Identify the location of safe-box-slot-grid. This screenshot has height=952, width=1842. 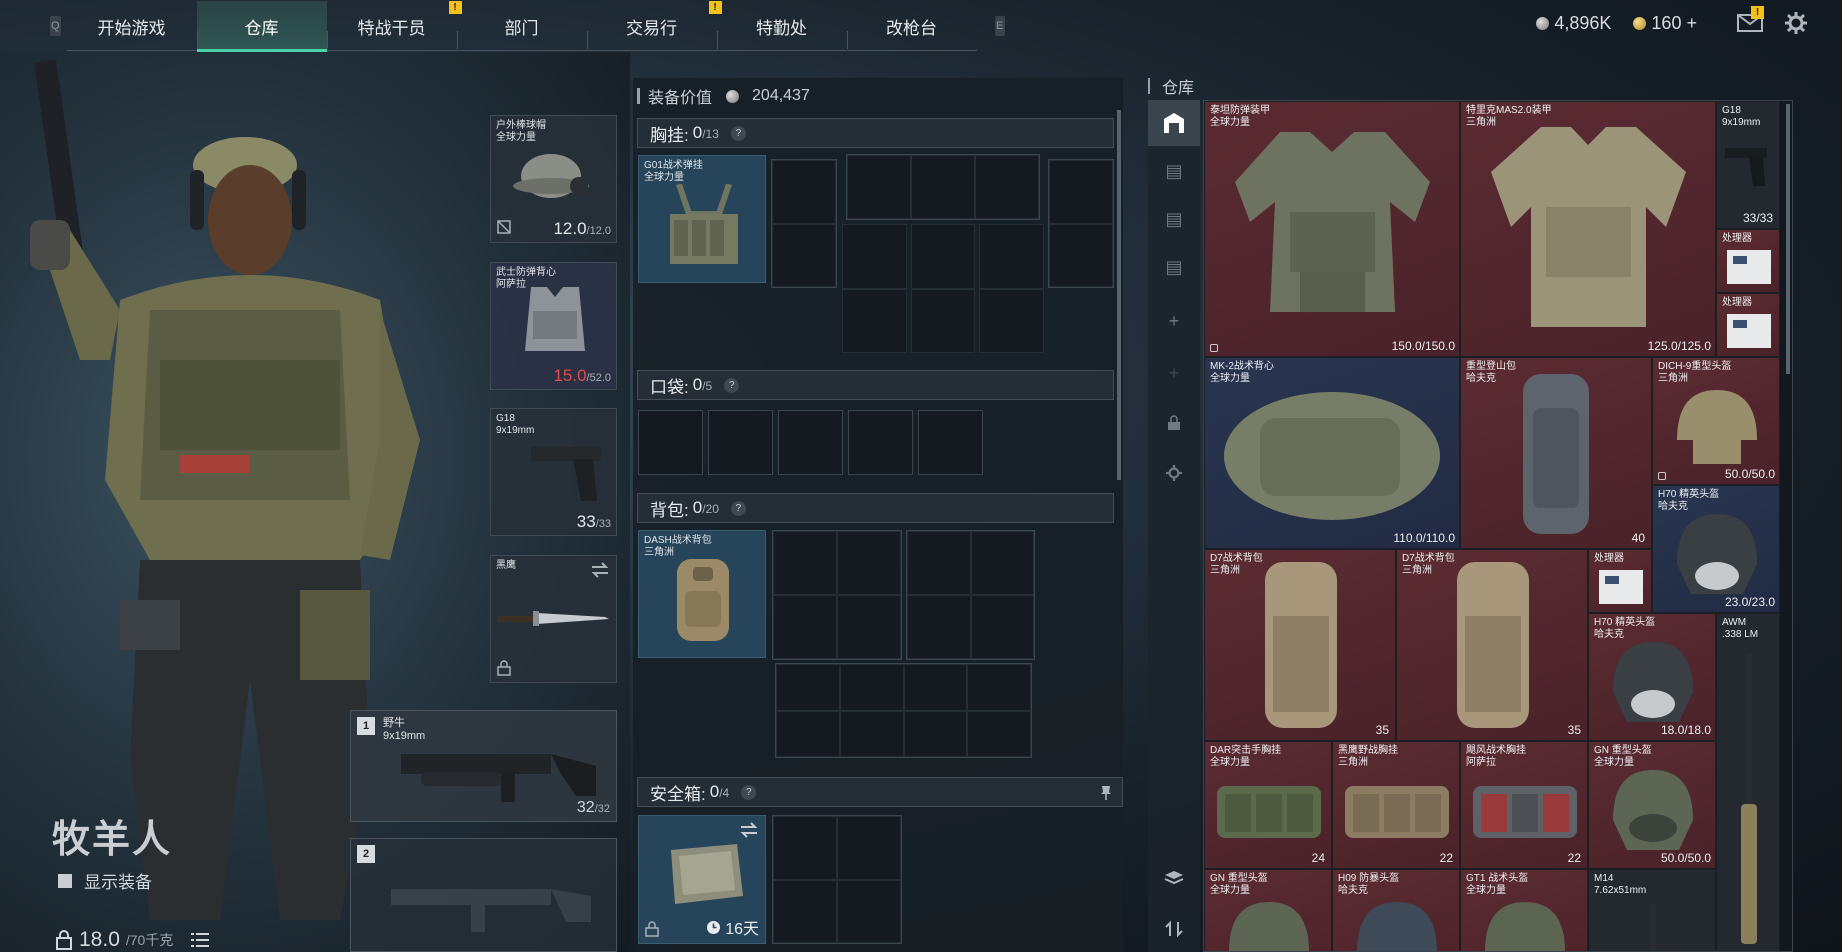
(837, 879).